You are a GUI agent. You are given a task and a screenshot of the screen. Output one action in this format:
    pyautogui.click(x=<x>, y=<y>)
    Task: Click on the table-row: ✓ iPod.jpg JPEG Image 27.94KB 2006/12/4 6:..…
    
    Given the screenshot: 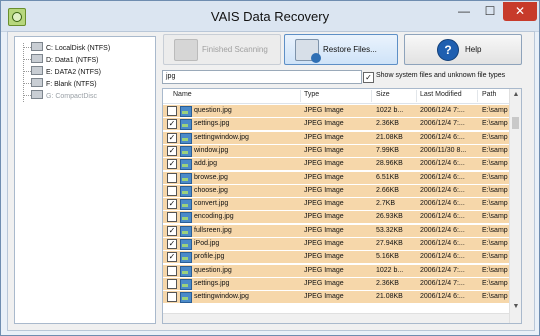 What is the action you would take?
    pyautogui.click(x=336, y=244)
    